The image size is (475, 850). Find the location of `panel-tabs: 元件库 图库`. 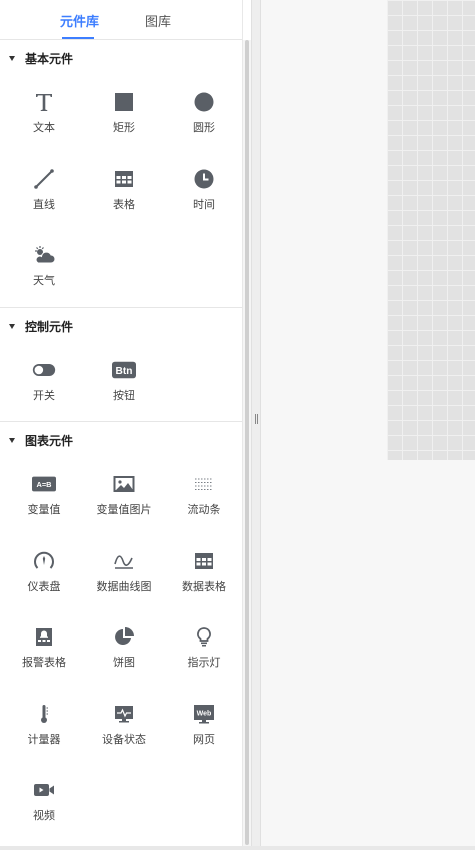

panel-tabs: 元件库 图库 is located at coordinates (121, 20).